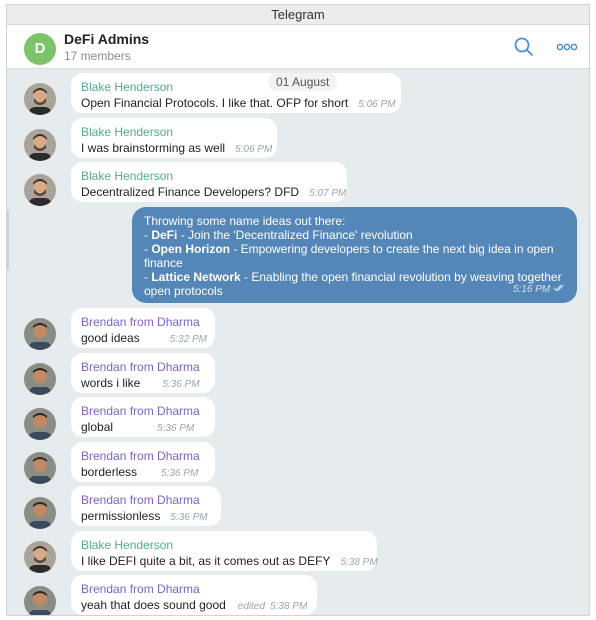 The image size is (596, 620). I want to click on message-bubble: Brendan from Dharma global 5:36 PM, so click(143, 417).